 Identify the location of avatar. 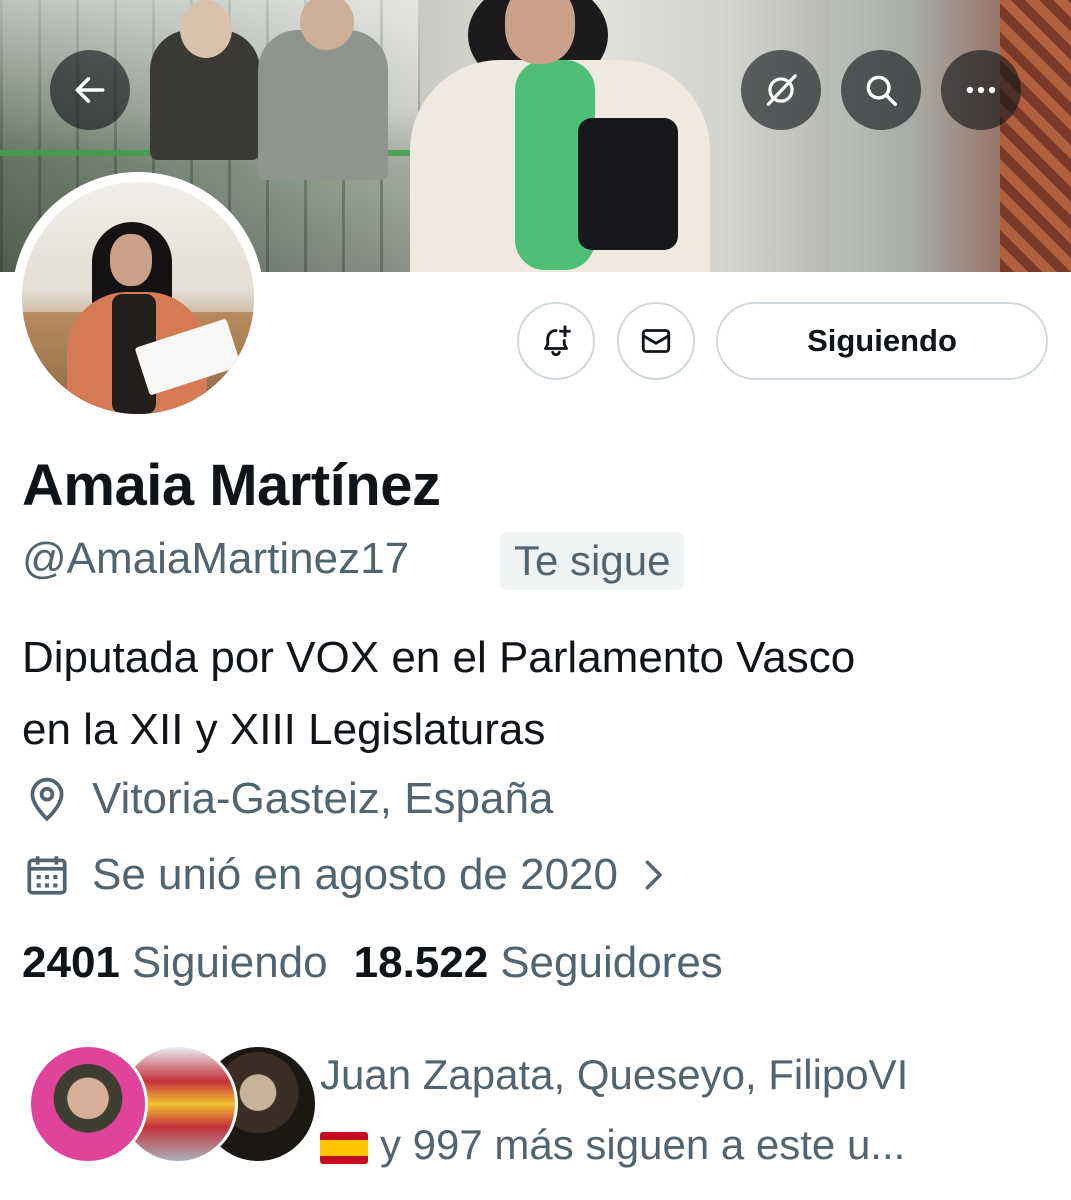
(138, 298).